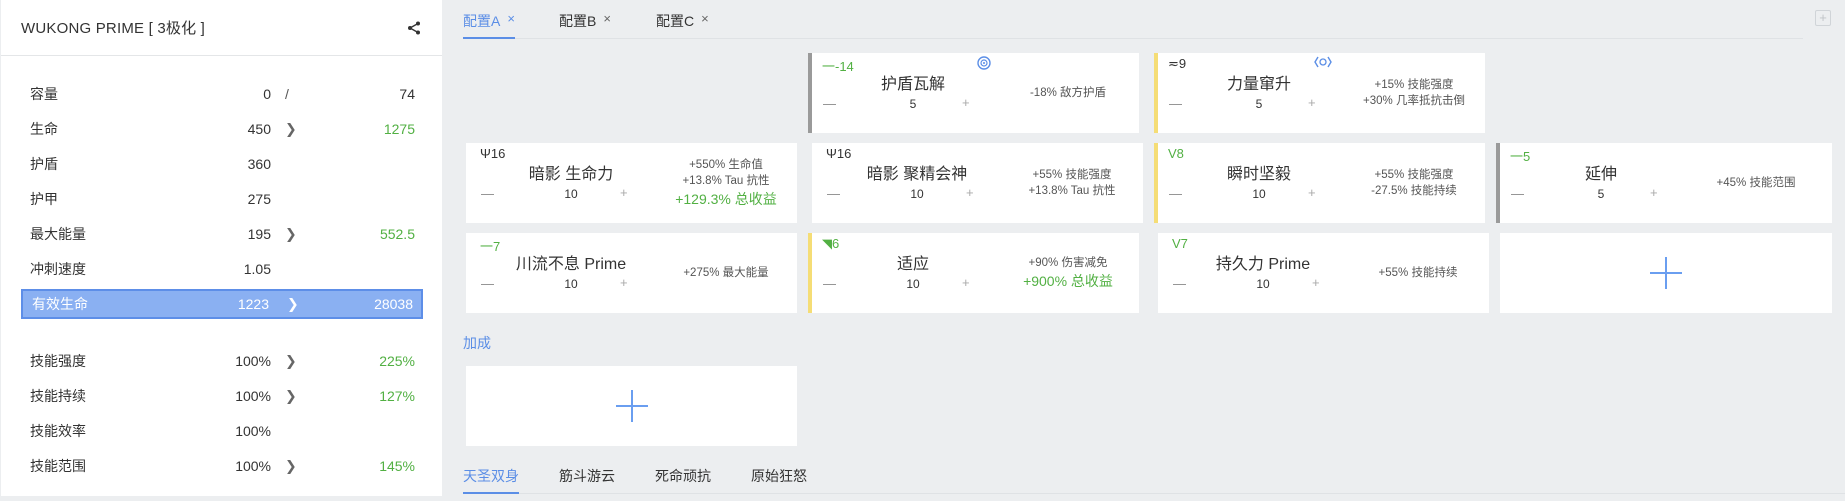 The image size is (1845, 501). Describe the element at coordinates (222, 304) in the screenshot. I see `stat-row-ehp: 有效生命 1223 ❯ 28038` at that location.